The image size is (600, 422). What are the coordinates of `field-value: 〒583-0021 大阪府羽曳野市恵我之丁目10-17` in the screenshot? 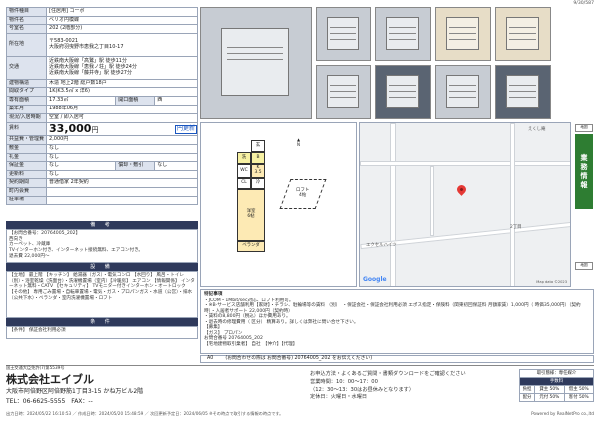 It's located at (122, 44).